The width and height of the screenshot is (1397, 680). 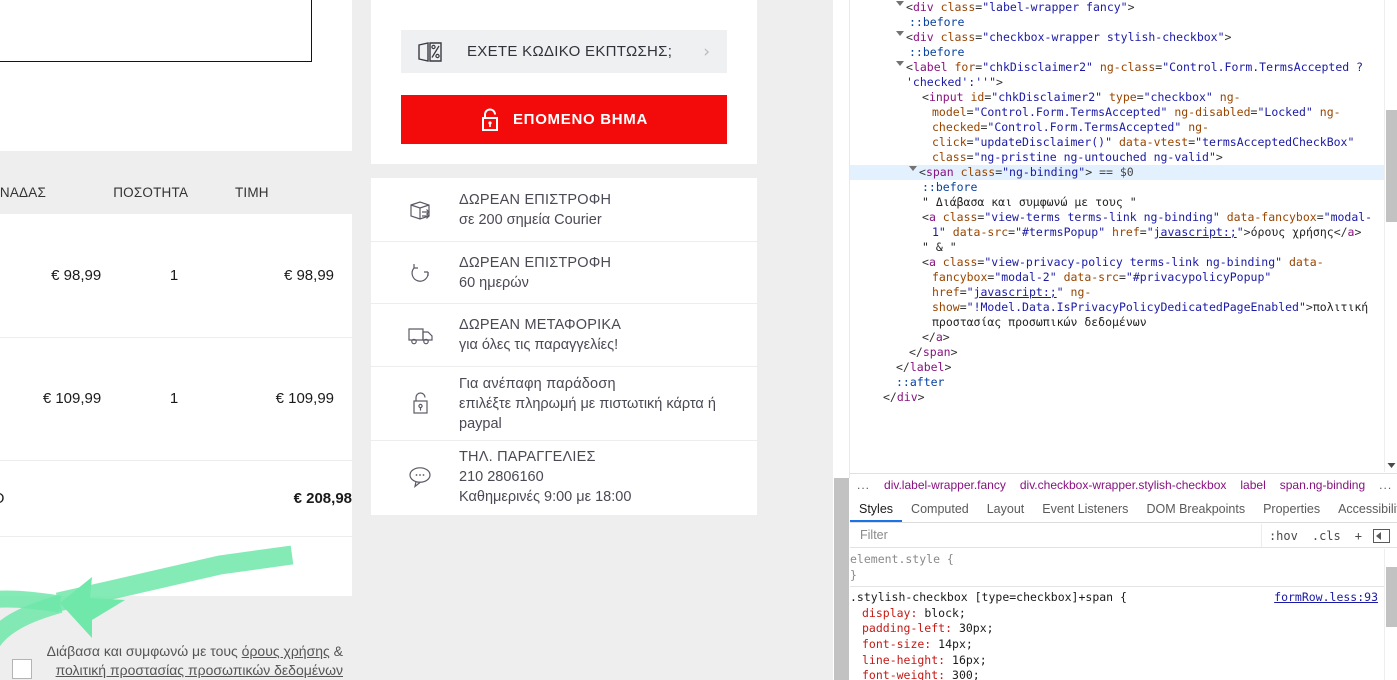 I want to click on dom-token: href, so click(x=1122, y=232).